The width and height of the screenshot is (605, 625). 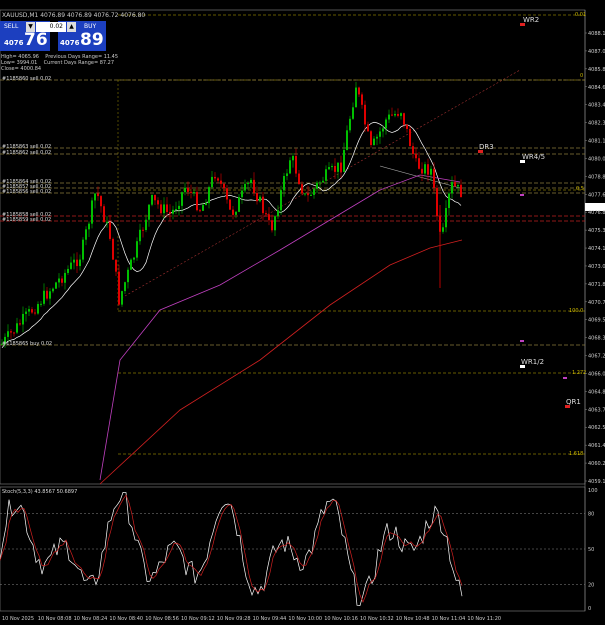 What do you see at coordinates (596, 88) in the screenshot?
I see `price-tick-label: 4084.60` at bounding box center [596, 88].